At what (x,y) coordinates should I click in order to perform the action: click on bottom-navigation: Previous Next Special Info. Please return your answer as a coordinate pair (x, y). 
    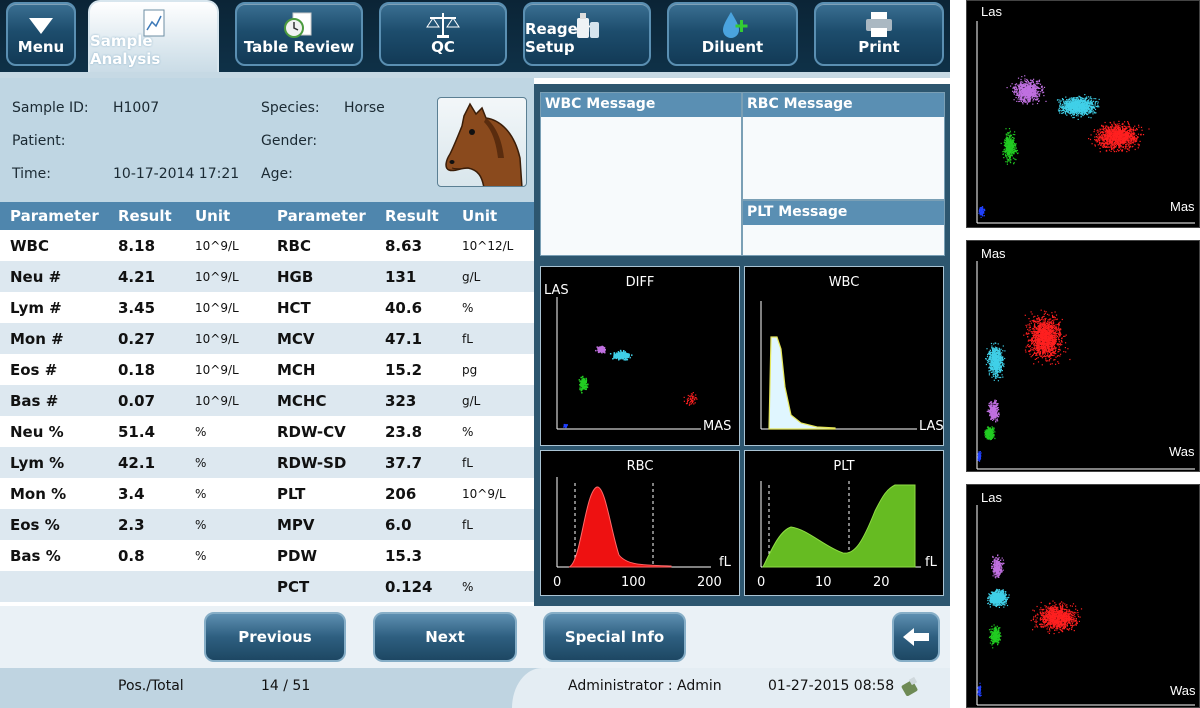
    Looking at the image, I should click on (475, 637).